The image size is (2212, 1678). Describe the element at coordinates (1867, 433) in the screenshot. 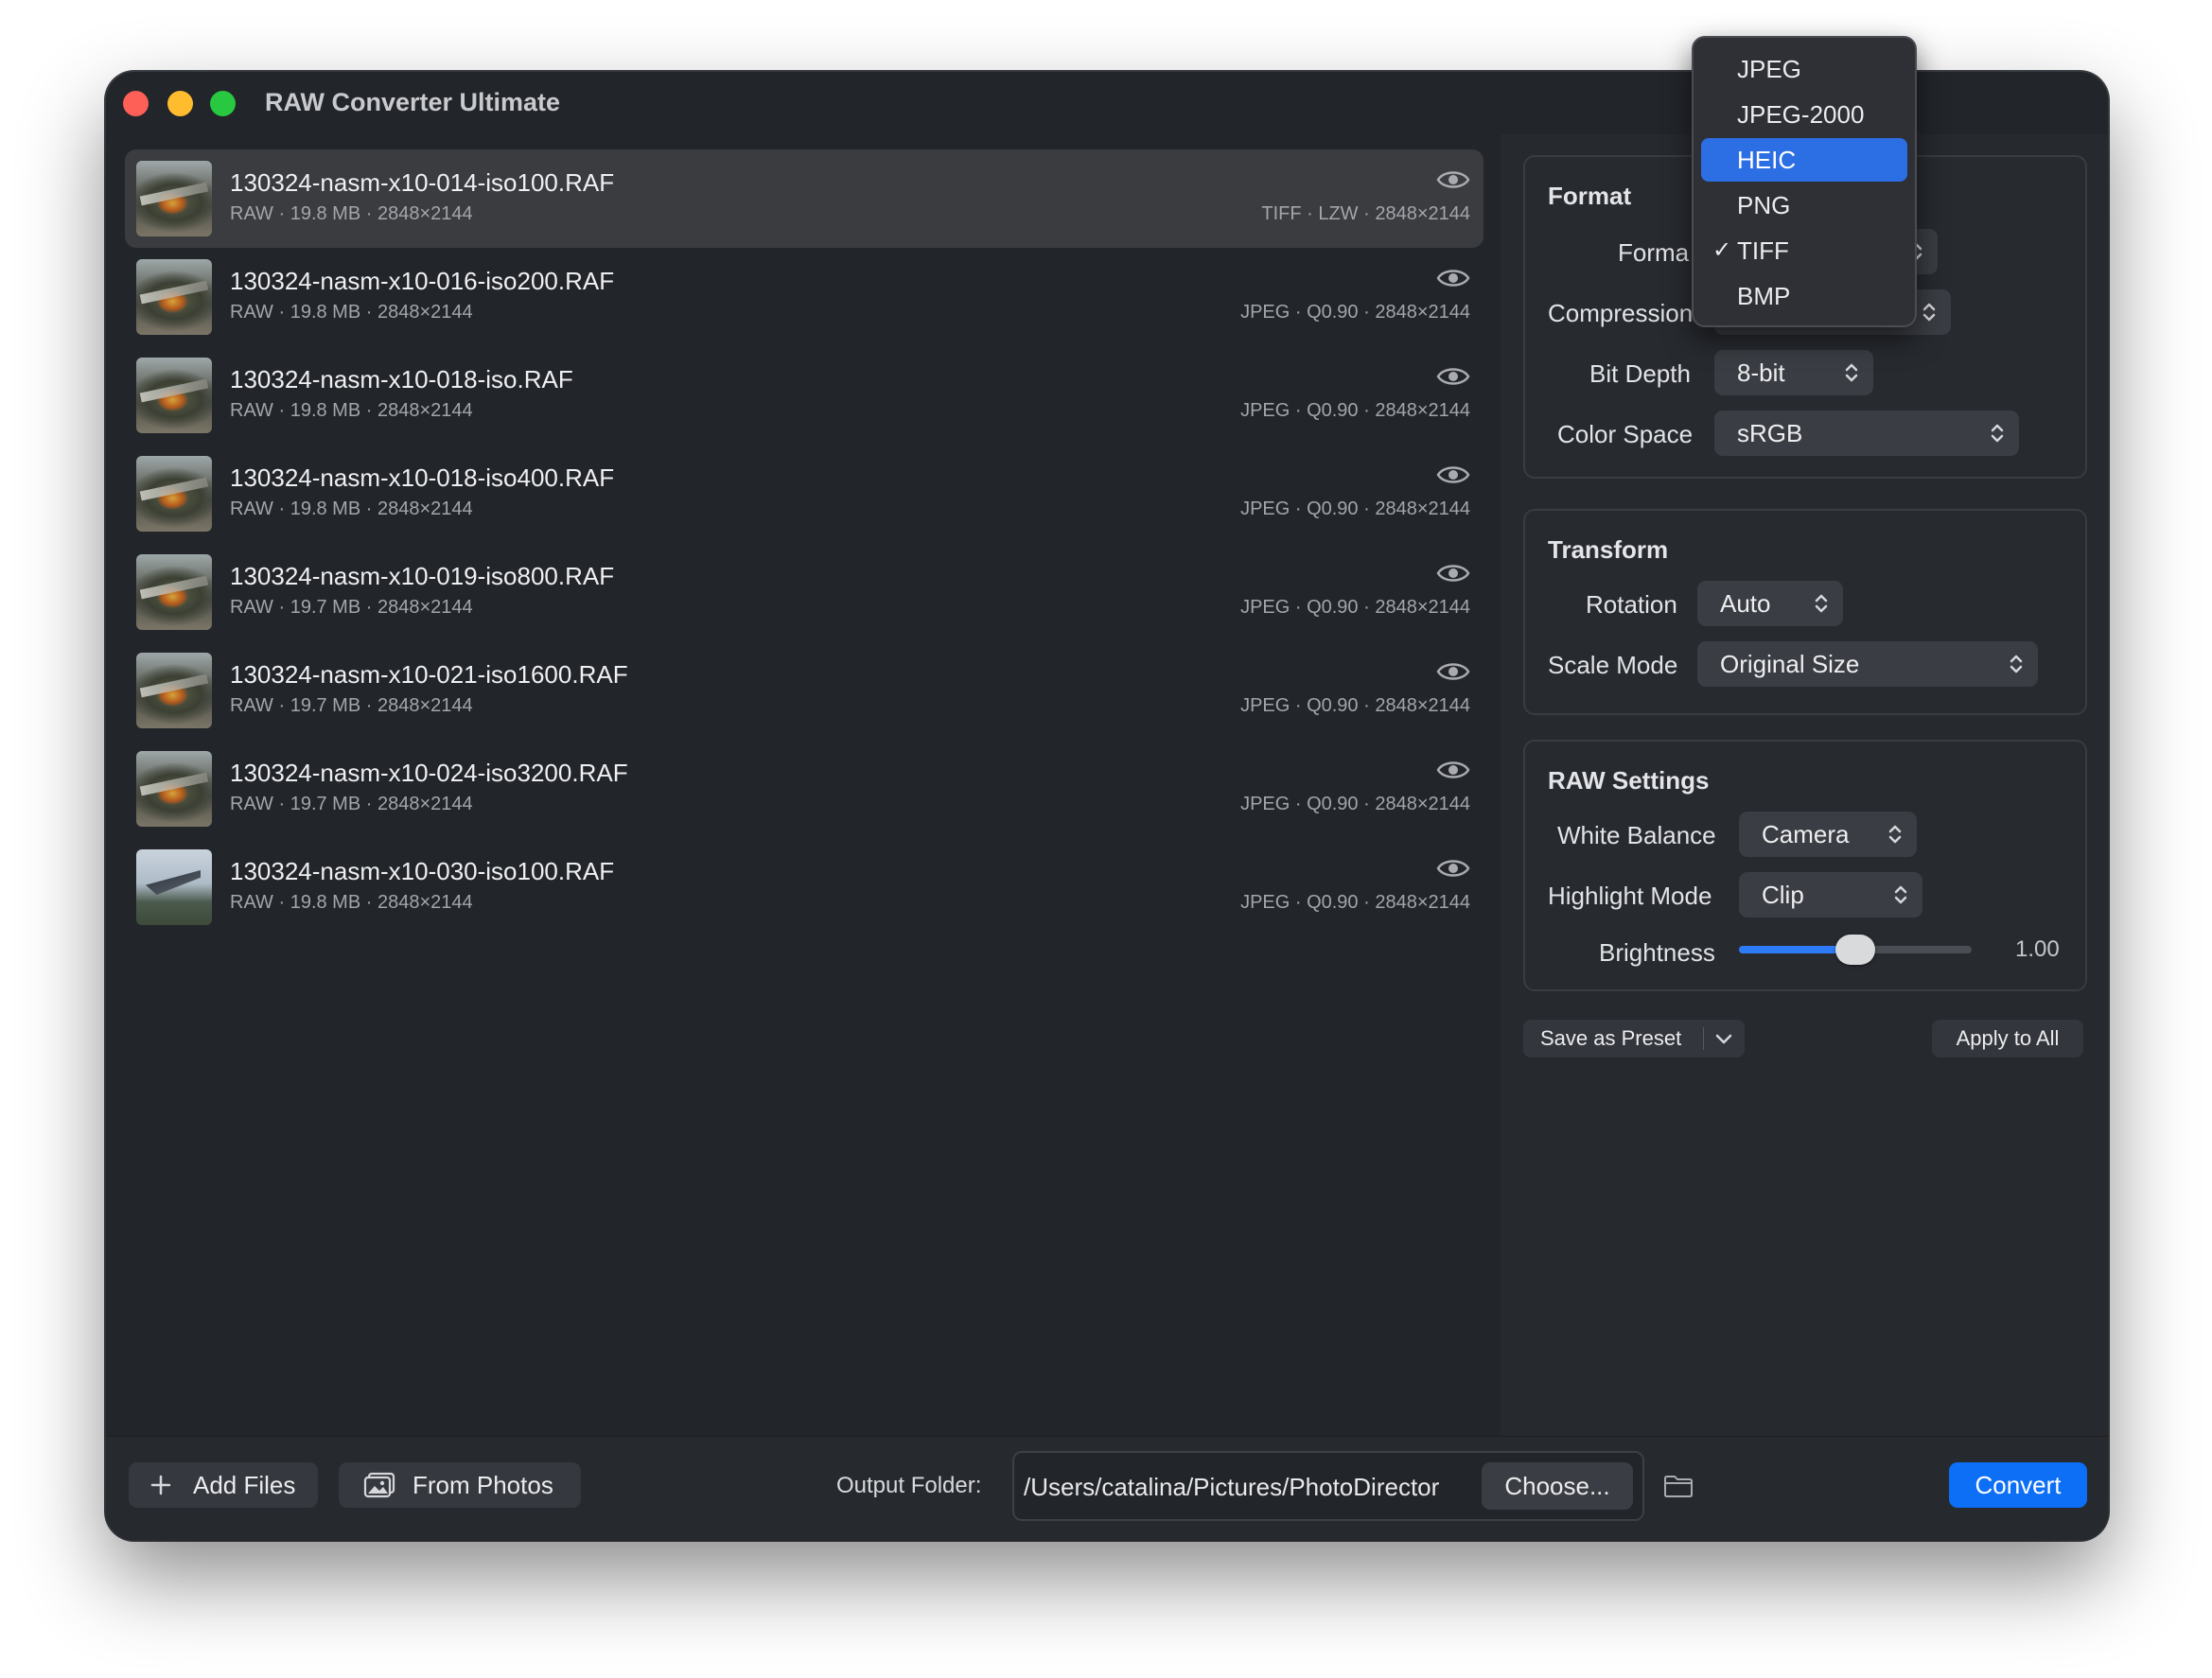

I see `color-space-popup: sRGB` at that location.